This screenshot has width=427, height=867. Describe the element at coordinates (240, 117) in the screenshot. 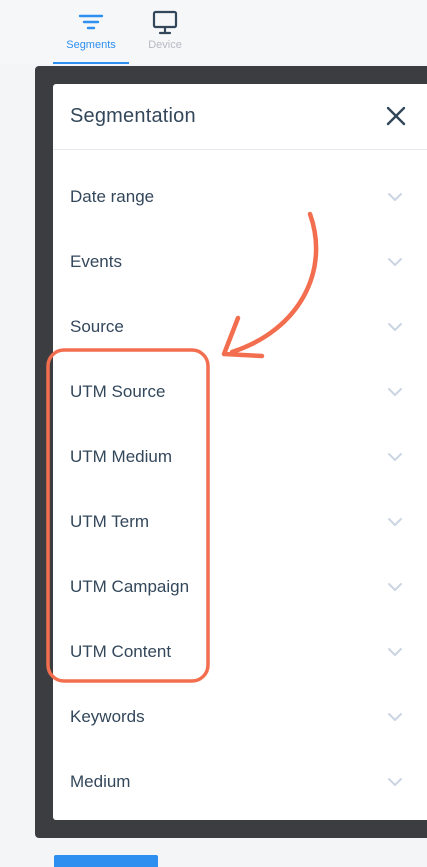

I see `panel-header: Segmentation` at that location.